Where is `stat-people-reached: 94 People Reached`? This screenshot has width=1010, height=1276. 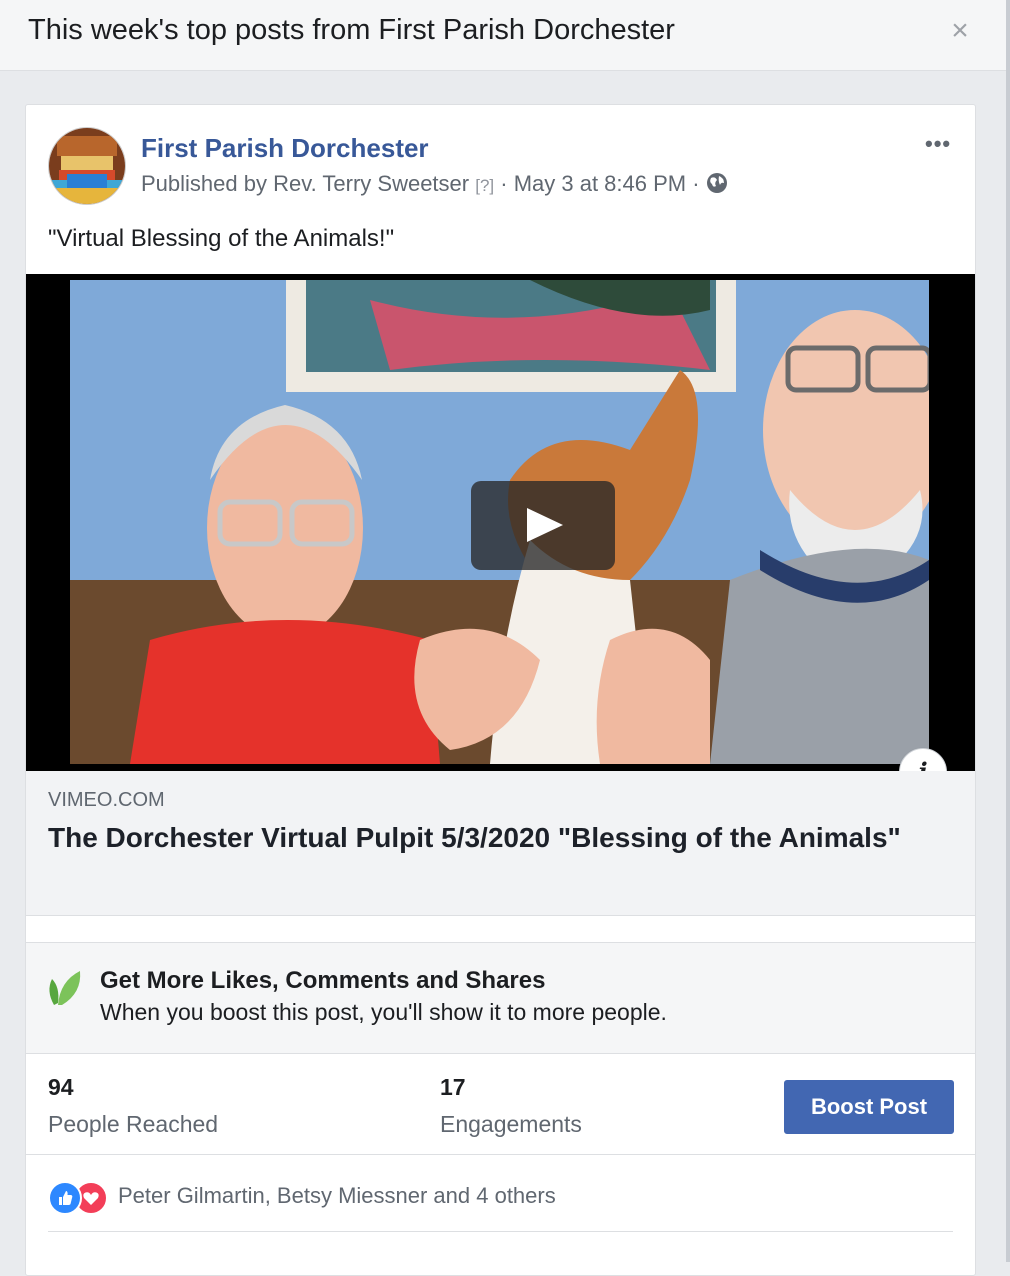 stat-people-reached: 94 People Reached is located at coordinates (133, 1106).